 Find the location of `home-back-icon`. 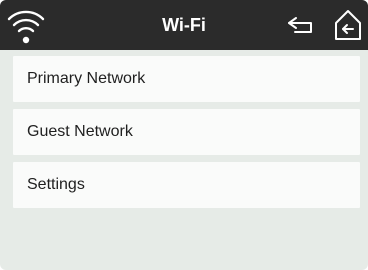

home-back-icon is located at coordinates (348, 25).